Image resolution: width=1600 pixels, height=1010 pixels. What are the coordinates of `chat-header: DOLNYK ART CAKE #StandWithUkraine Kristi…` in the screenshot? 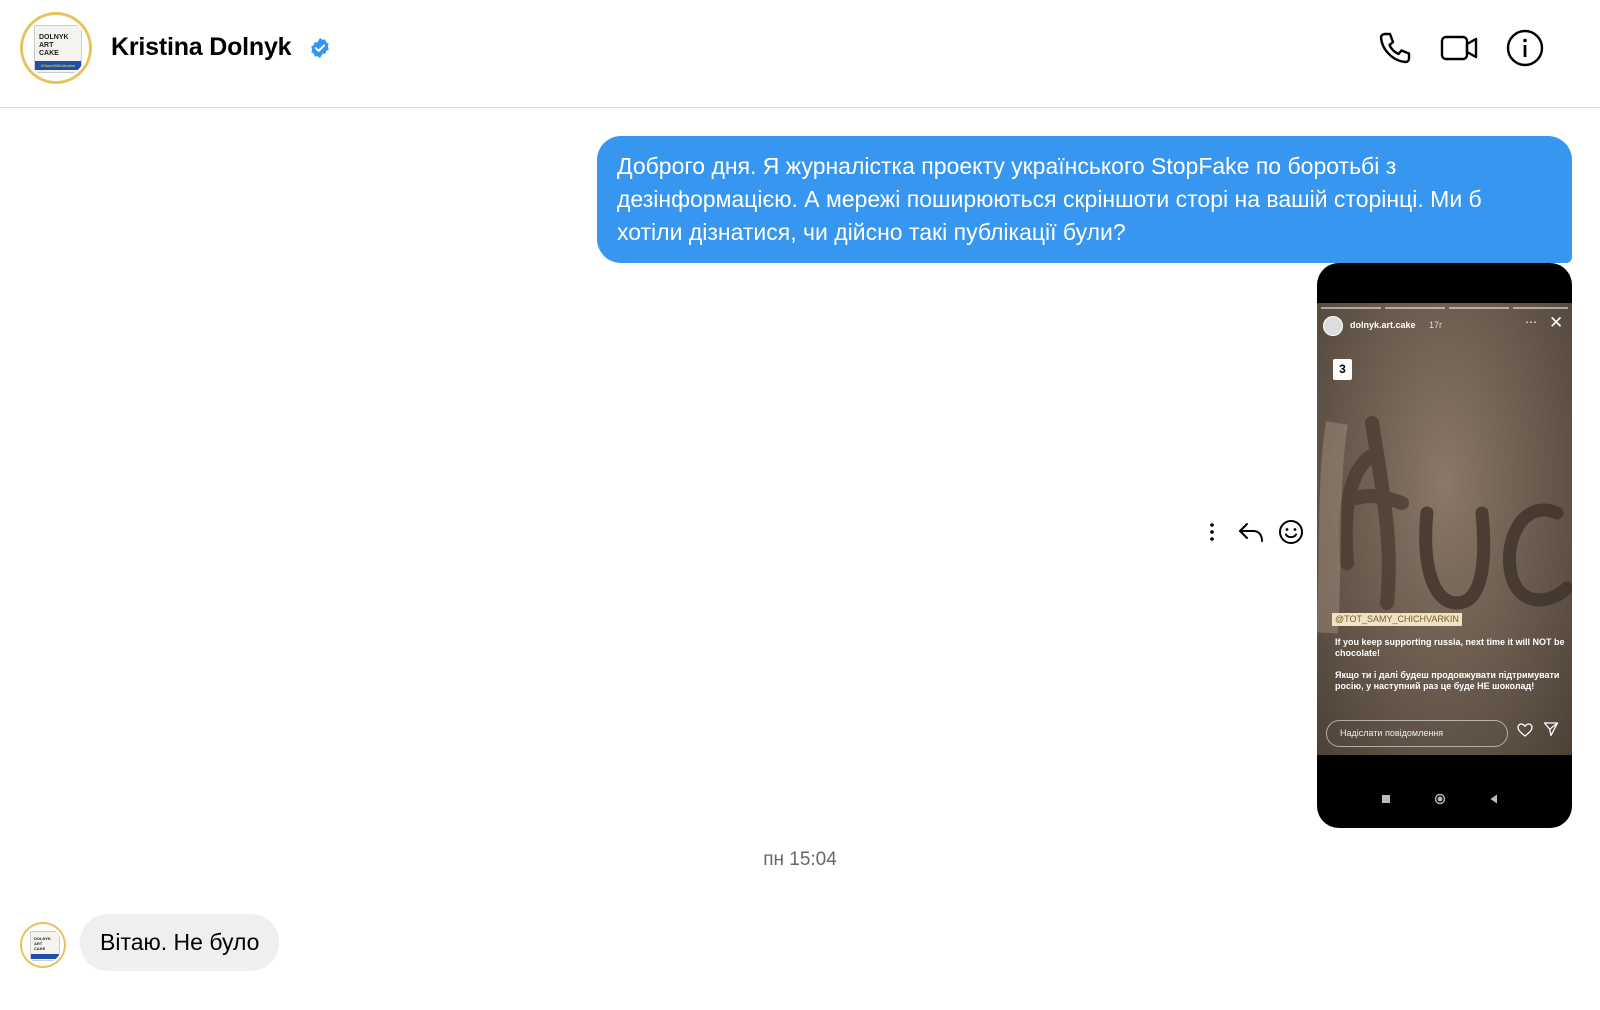 It's located at (800, 54).